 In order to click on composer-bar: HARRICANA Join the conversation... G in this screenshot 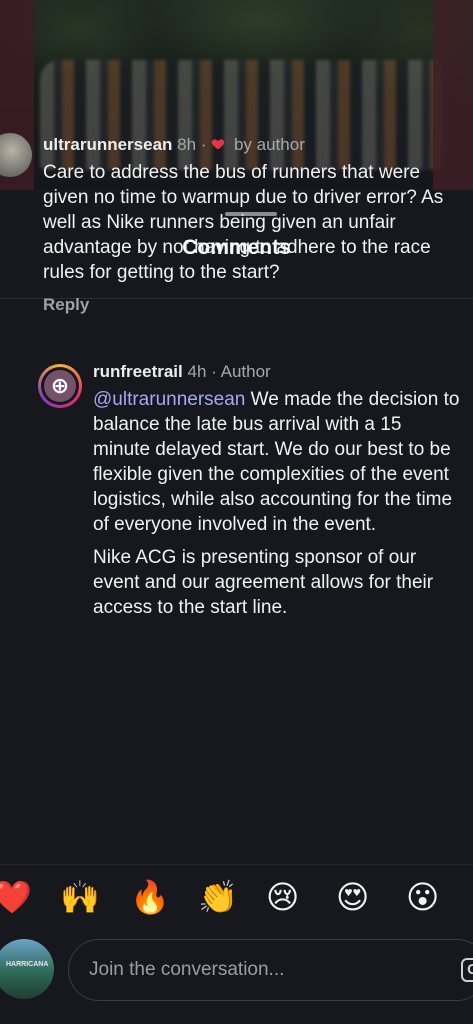, I will do `click(236, 979)`.